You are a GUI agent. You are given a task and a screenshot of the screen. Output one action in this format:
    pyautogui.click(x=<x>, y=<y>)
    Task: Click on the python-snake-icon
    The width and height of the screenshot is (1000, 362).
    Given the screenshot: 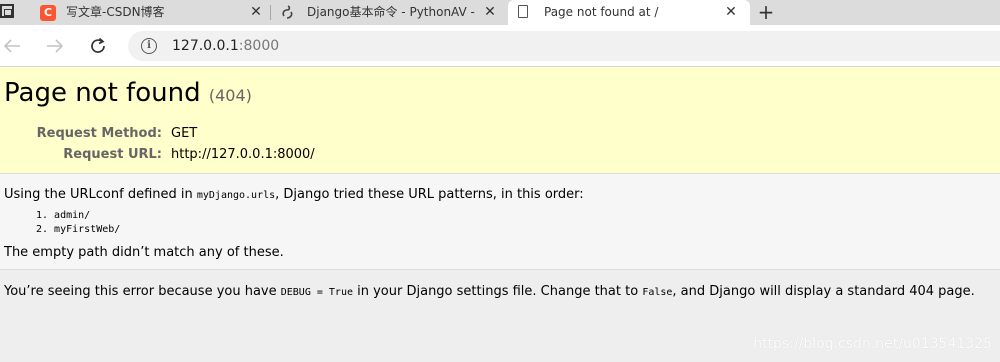 What is the action you would take?
    pyautogui.click(x=287, y=12)
    